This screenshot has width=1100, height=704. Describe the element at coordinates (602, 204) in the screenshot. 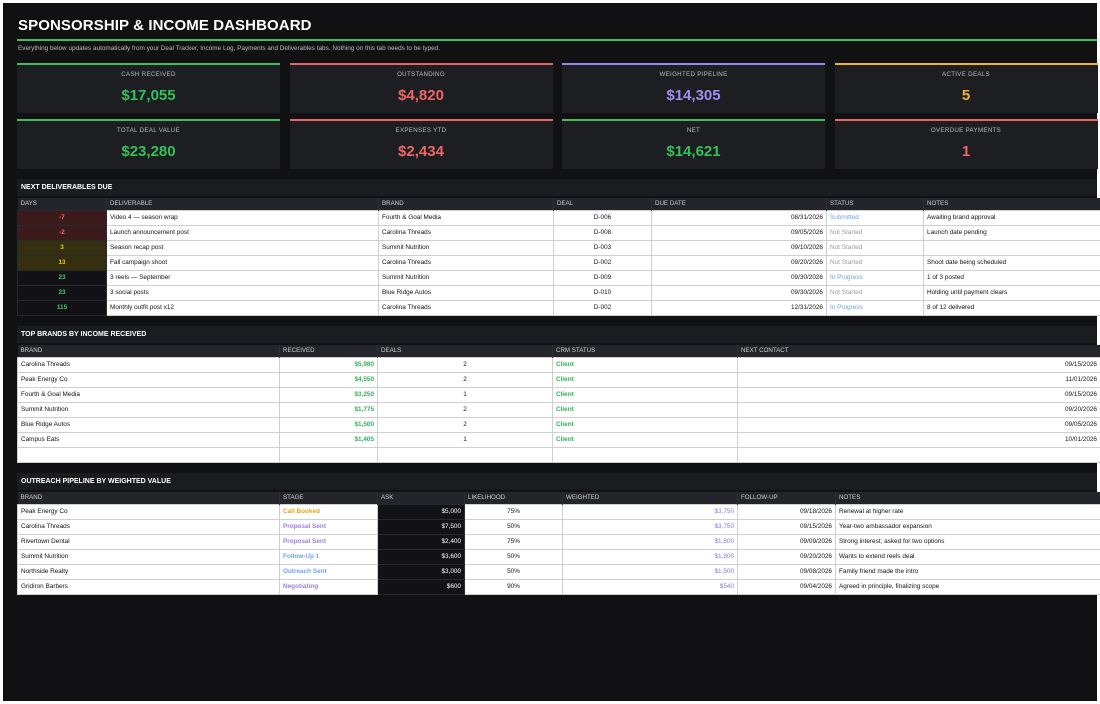

I see `column-header-deal: DEAL` at that location.